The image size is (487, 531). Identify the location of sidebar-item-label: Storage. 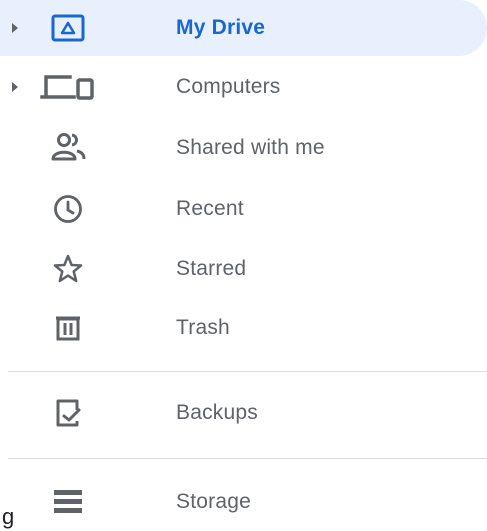
(213, 501).